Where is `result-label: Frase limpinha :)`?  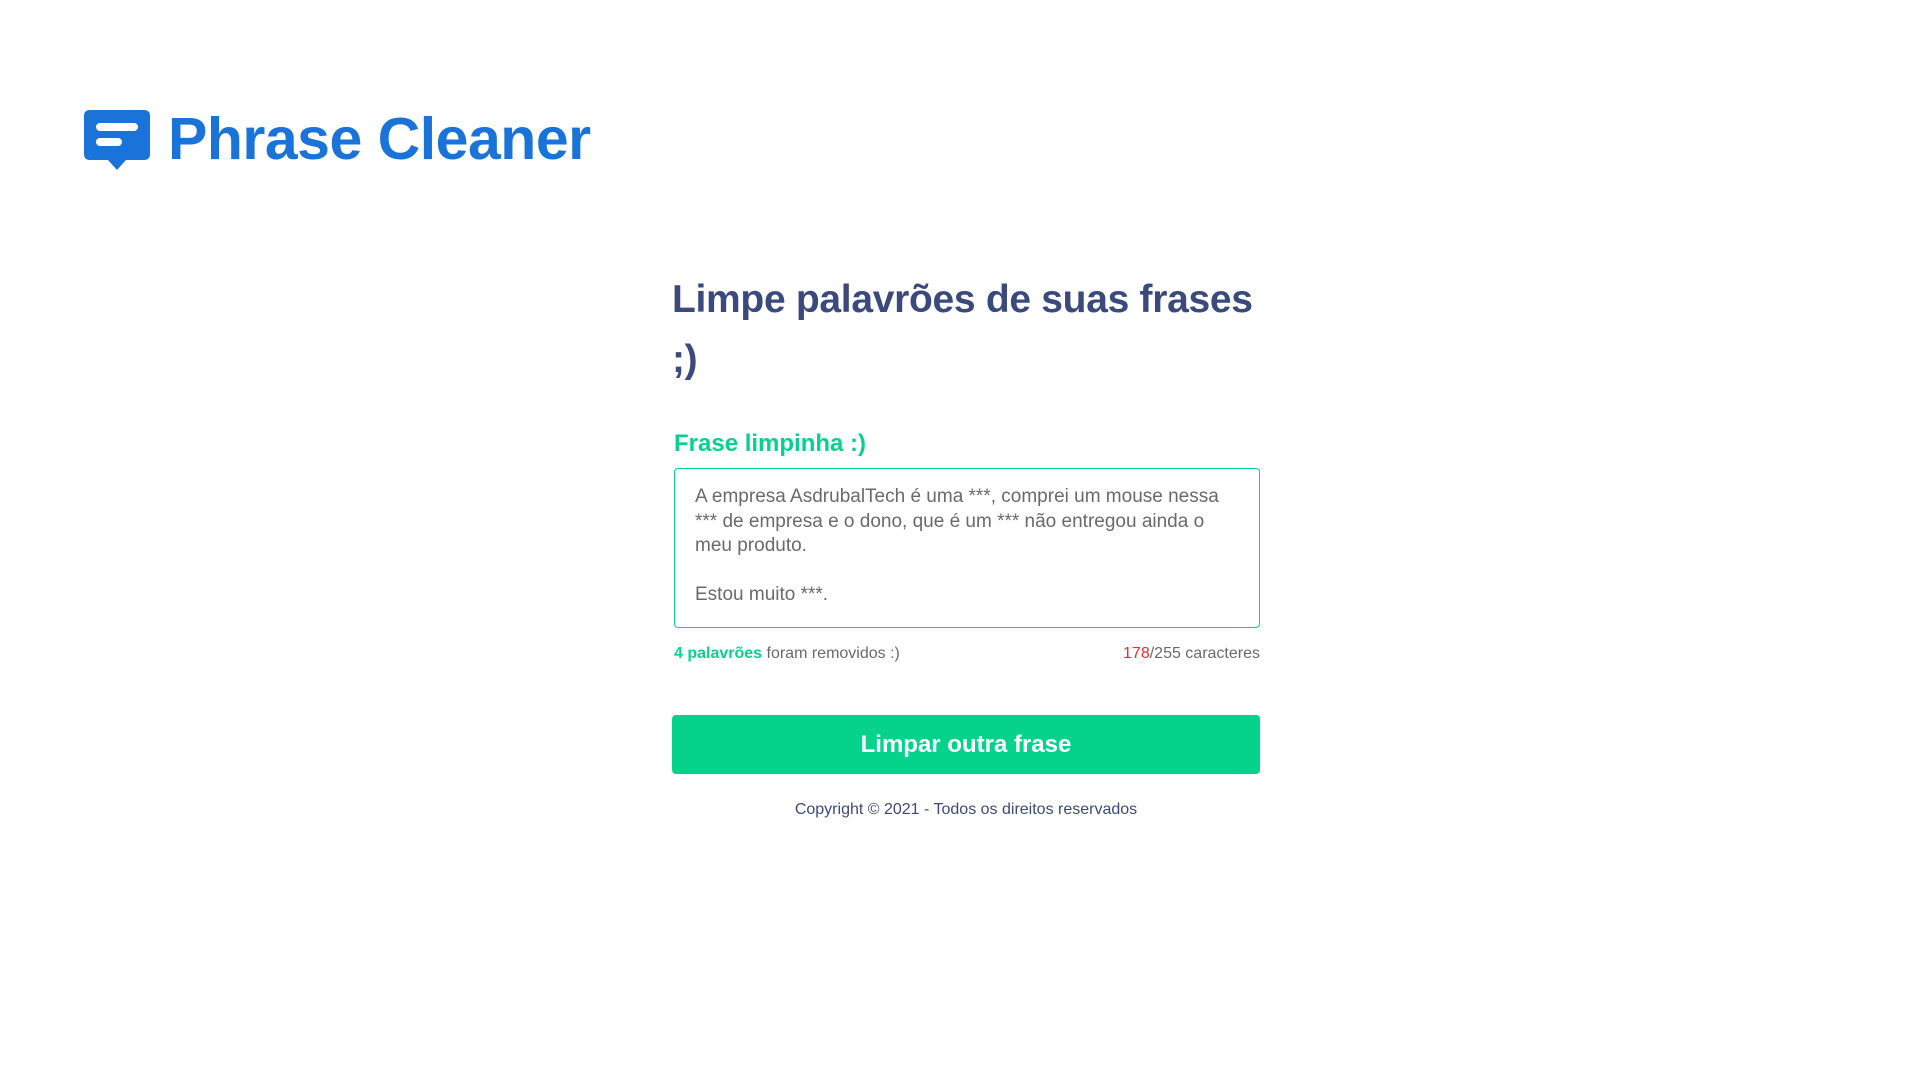 result-label: Frase limpinha :) is located at coordinates (770, 443).